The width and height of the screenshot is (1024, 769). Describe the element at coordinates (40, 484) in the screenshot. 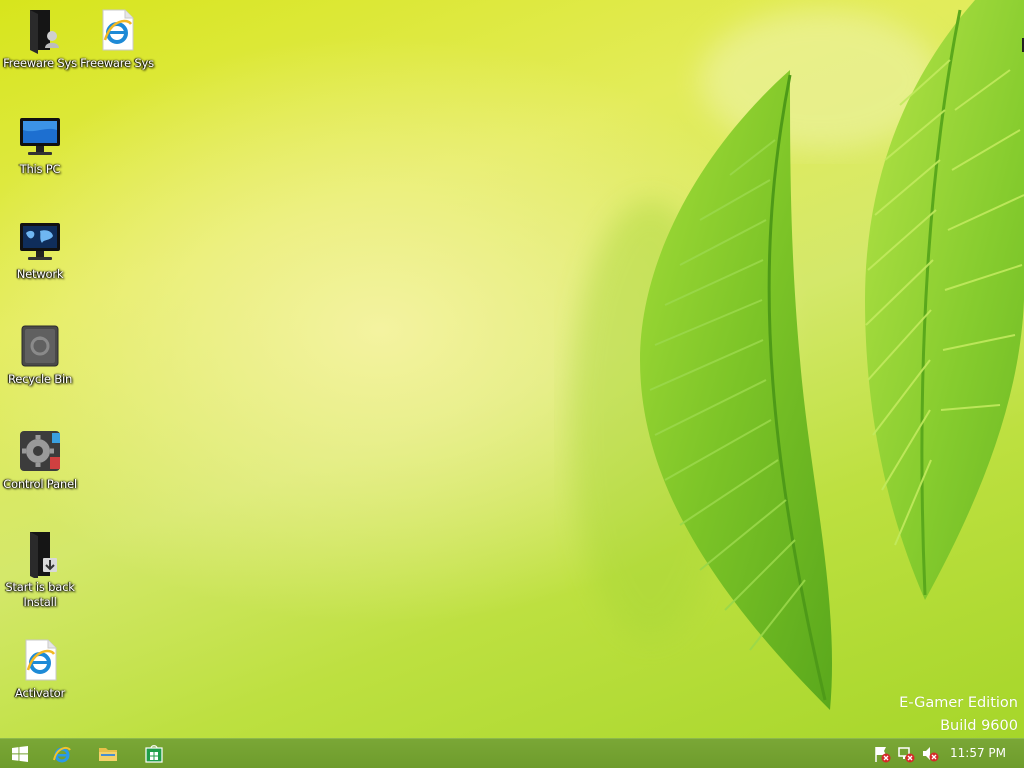

I see `desktop-icon-label: Control Panel` at that location.